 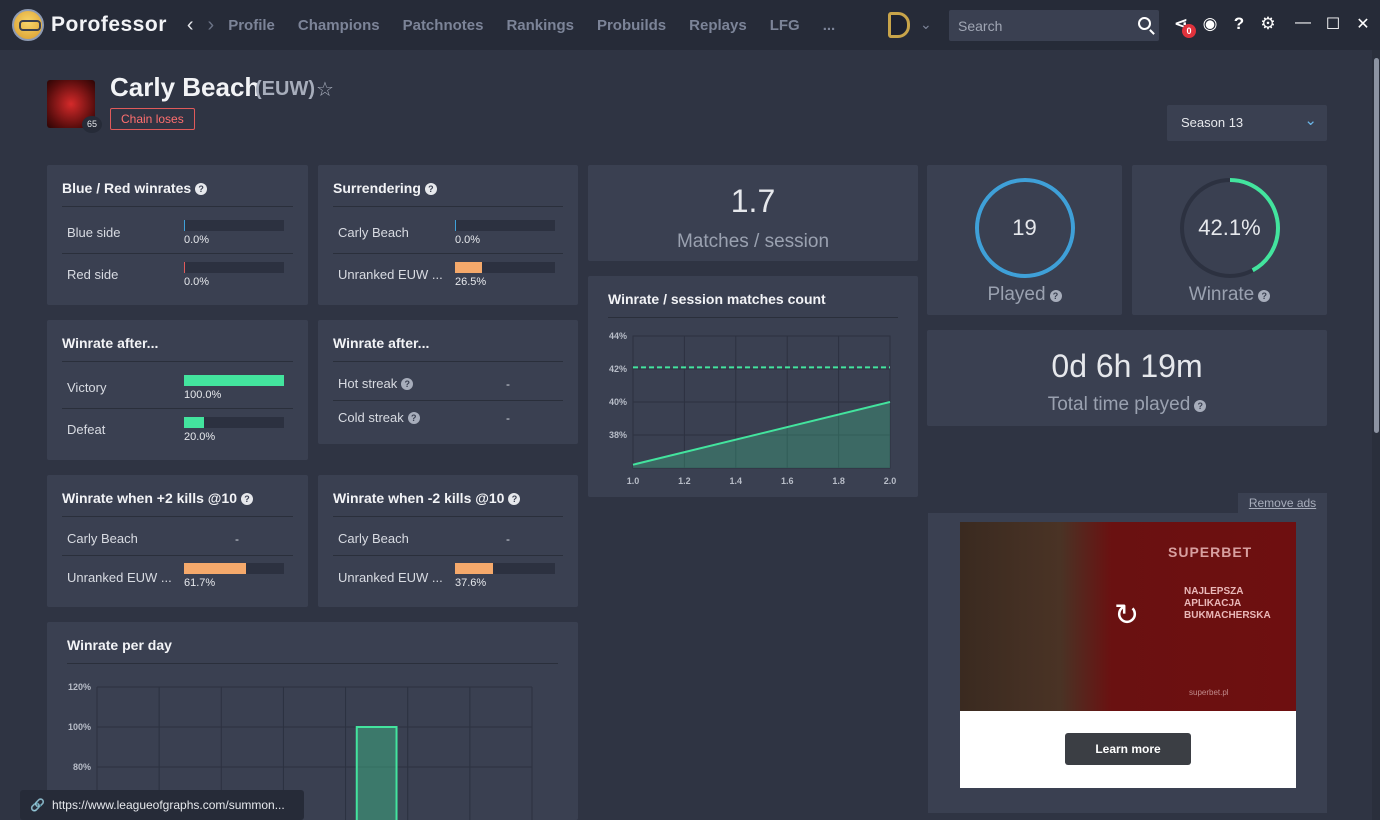 I want to click on share-icon: ⋖ 0, so click(x=1184, y=26).